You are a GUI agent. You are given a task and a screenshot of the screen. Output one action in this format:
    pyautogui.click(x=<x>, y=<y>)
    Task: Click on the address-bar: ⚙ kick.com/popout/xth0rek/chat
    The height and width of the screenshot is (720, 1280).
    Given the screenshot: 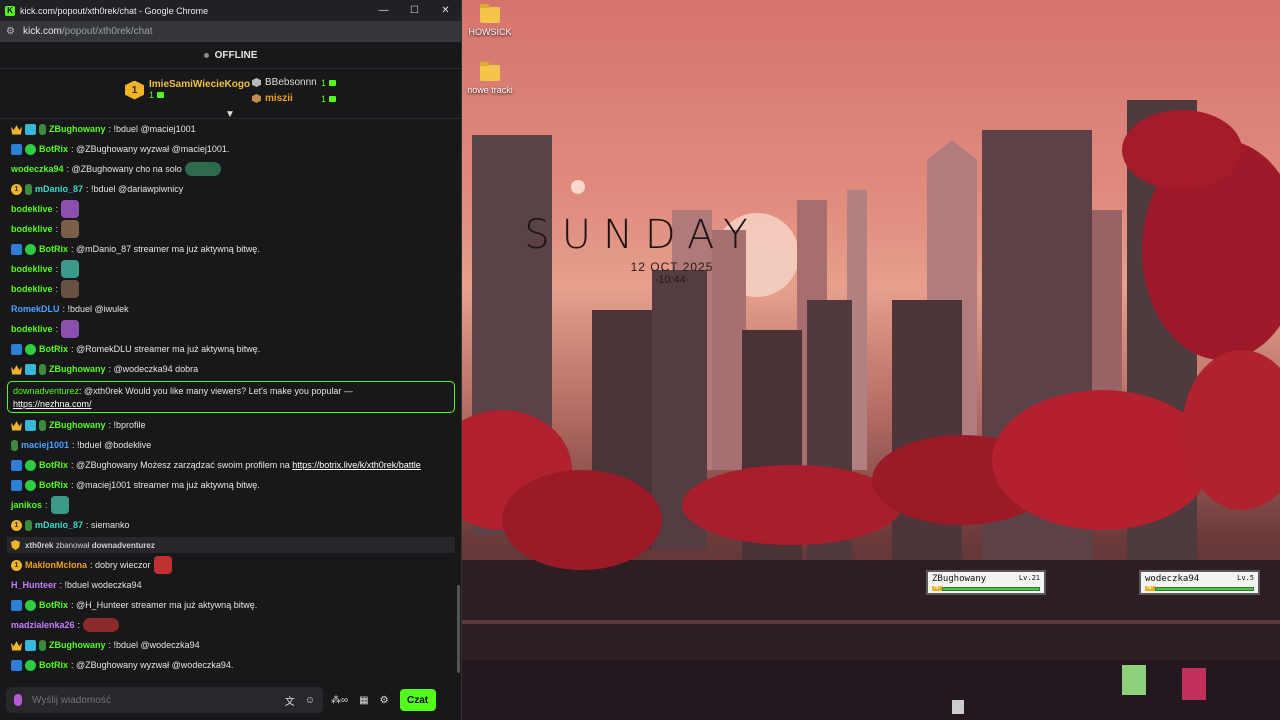 What is the action you would take?
    pyautogui.click(x=230, y=31)
    